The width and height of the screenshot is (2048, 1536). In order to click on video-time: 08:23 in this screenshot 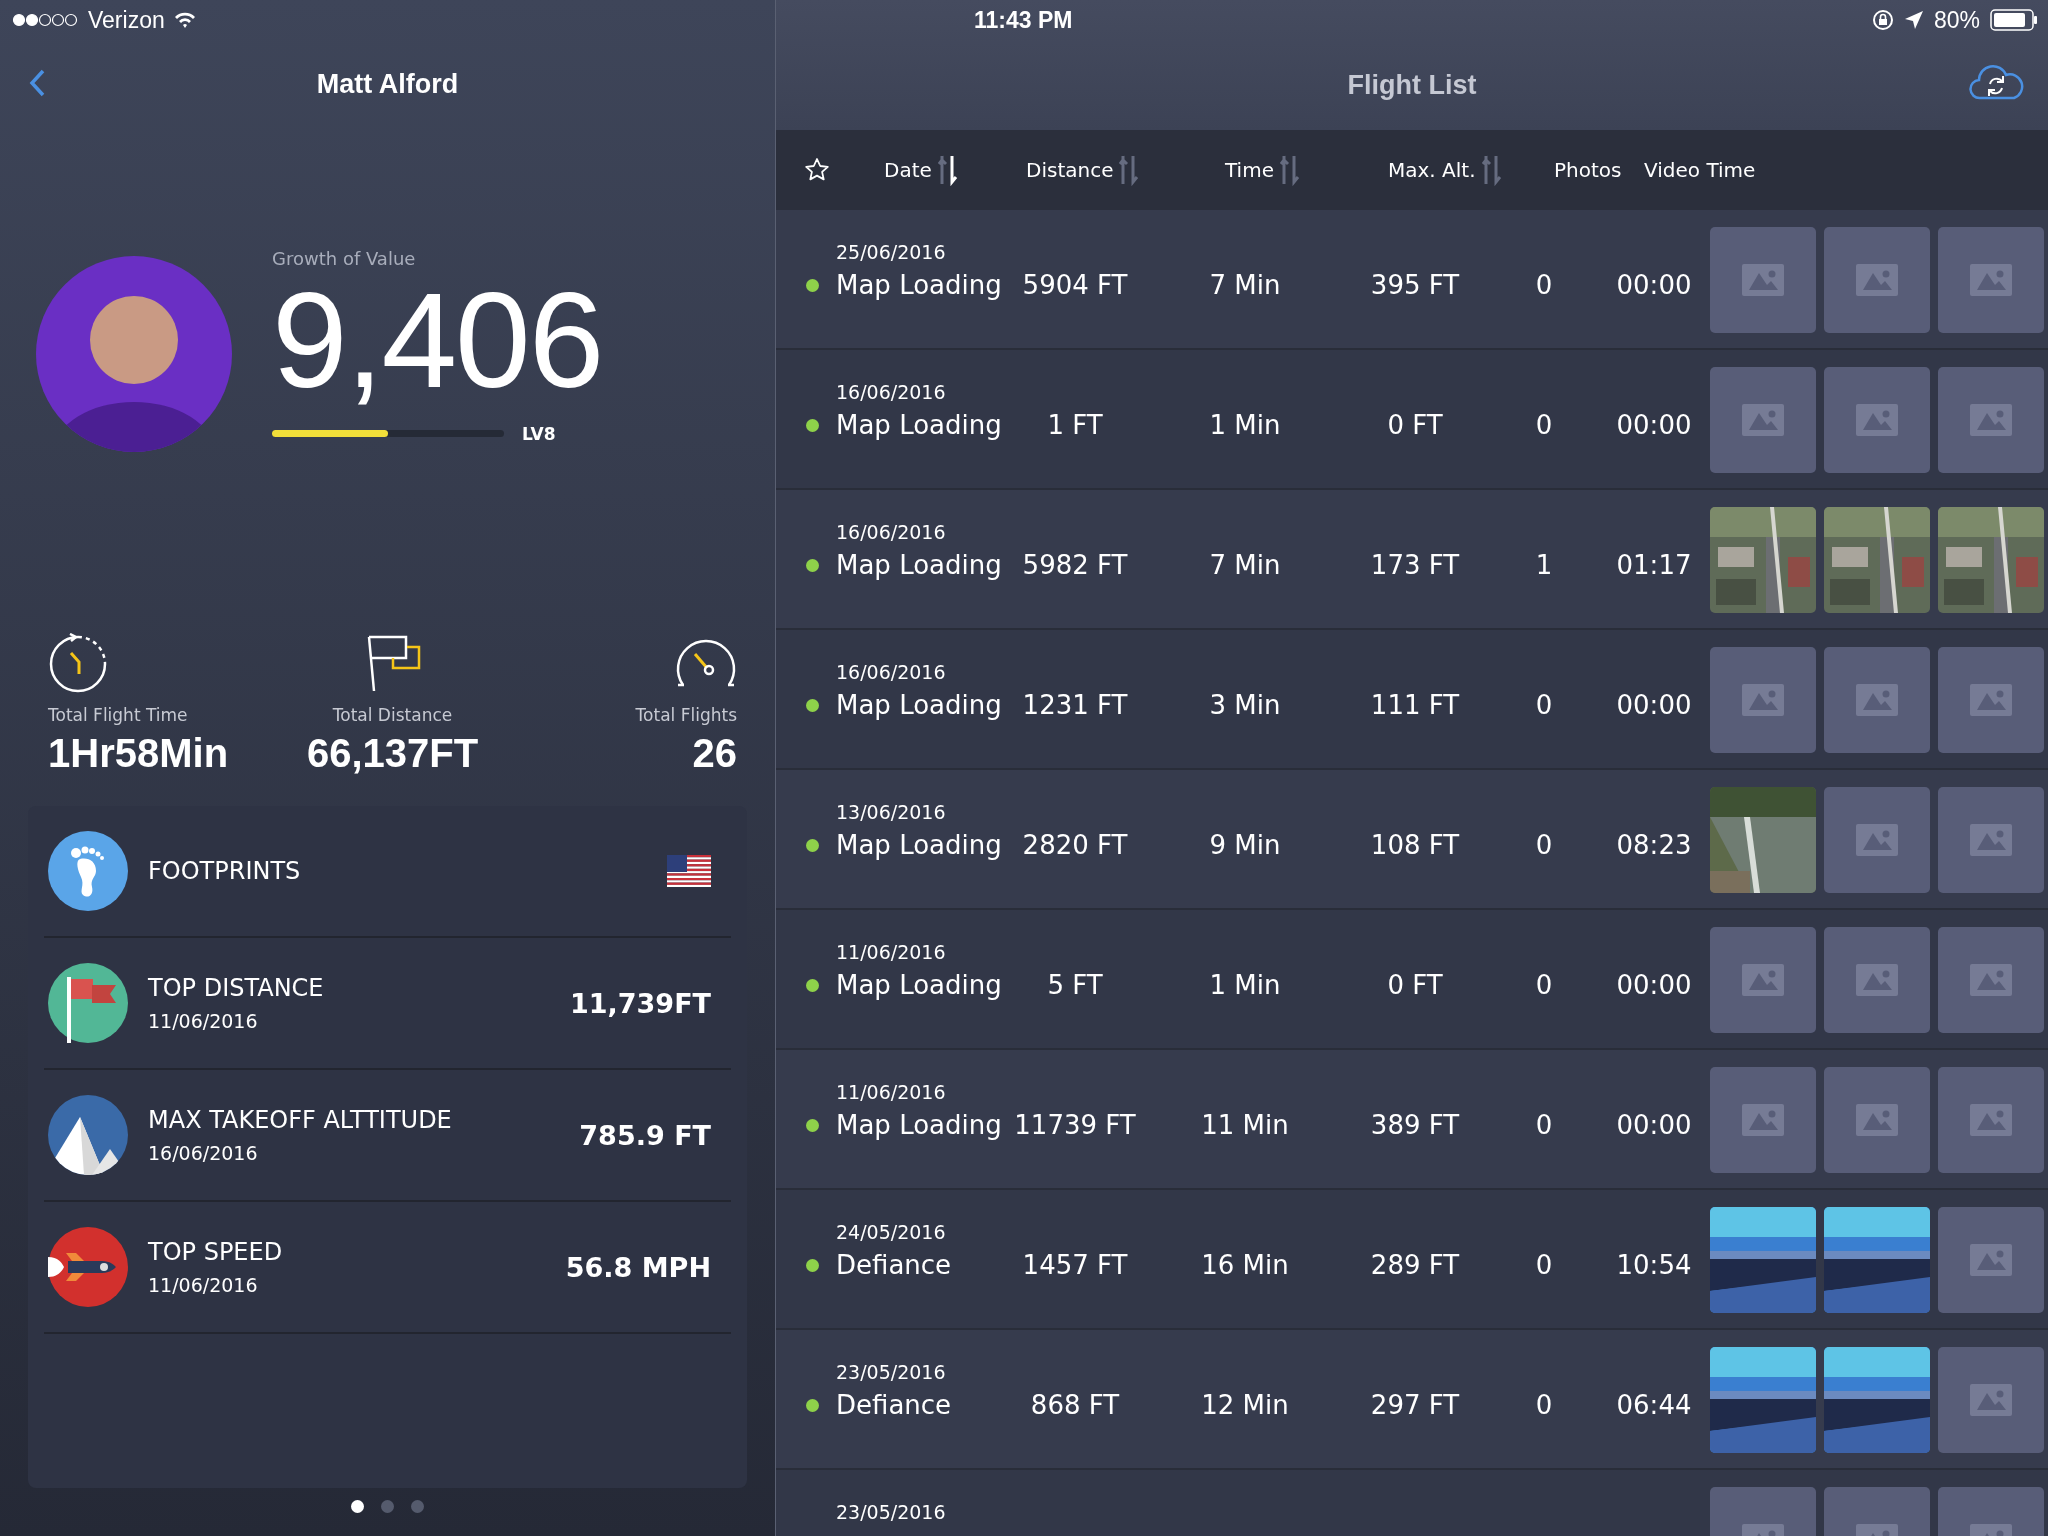, I will do `click(1654, 845)`.